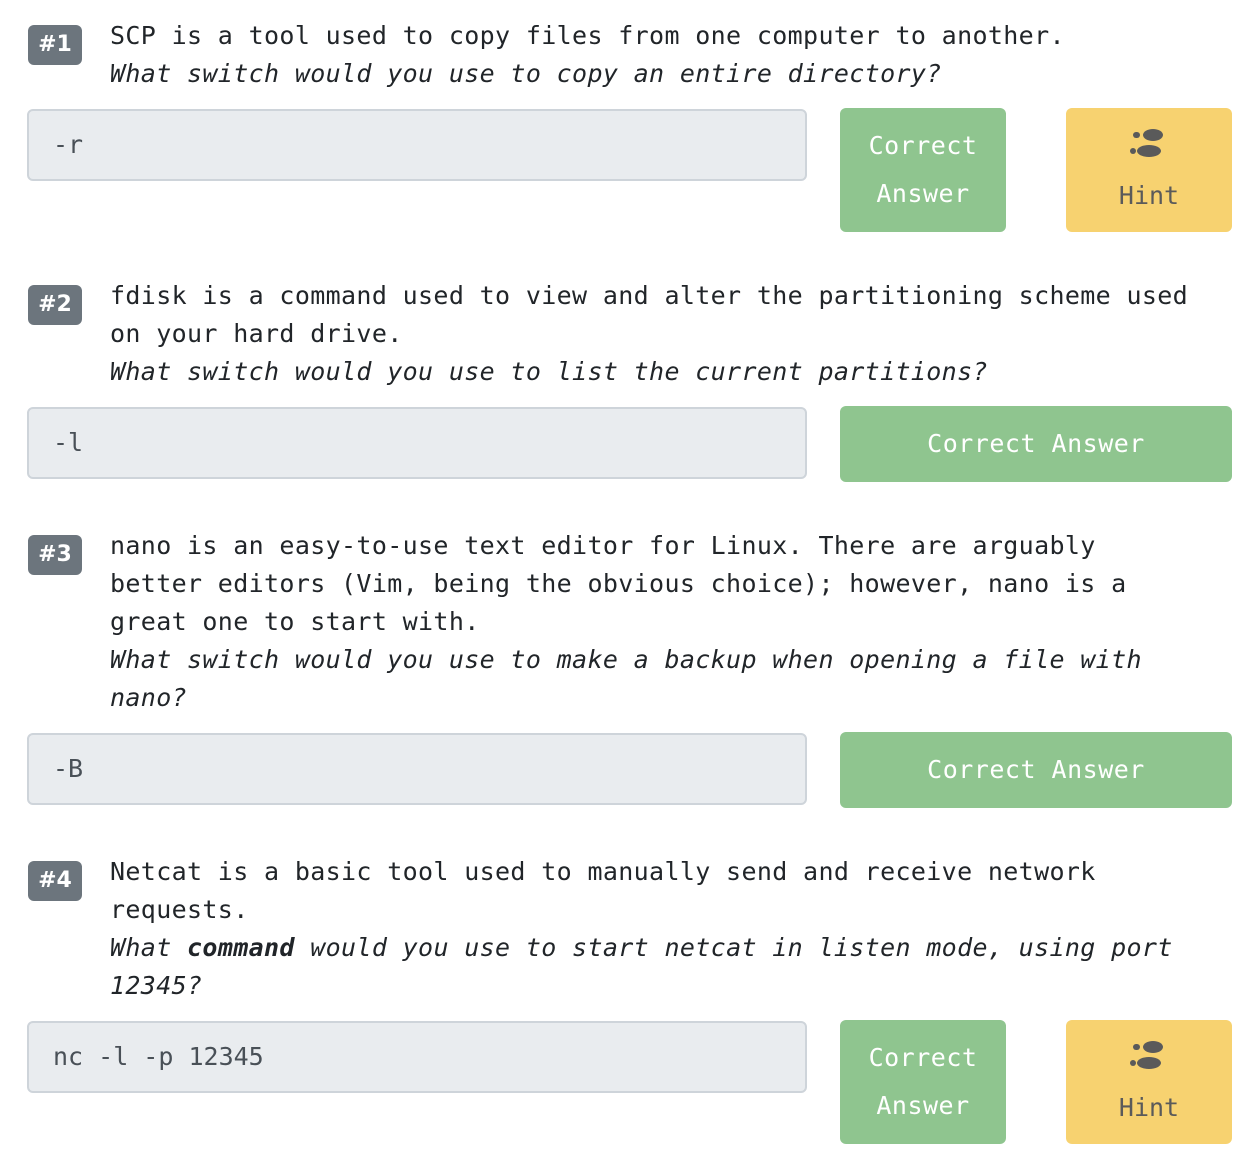 This screenshot has width=1258, height=1164. I want to click on question-statement-line2: requests., so click(179, 909).